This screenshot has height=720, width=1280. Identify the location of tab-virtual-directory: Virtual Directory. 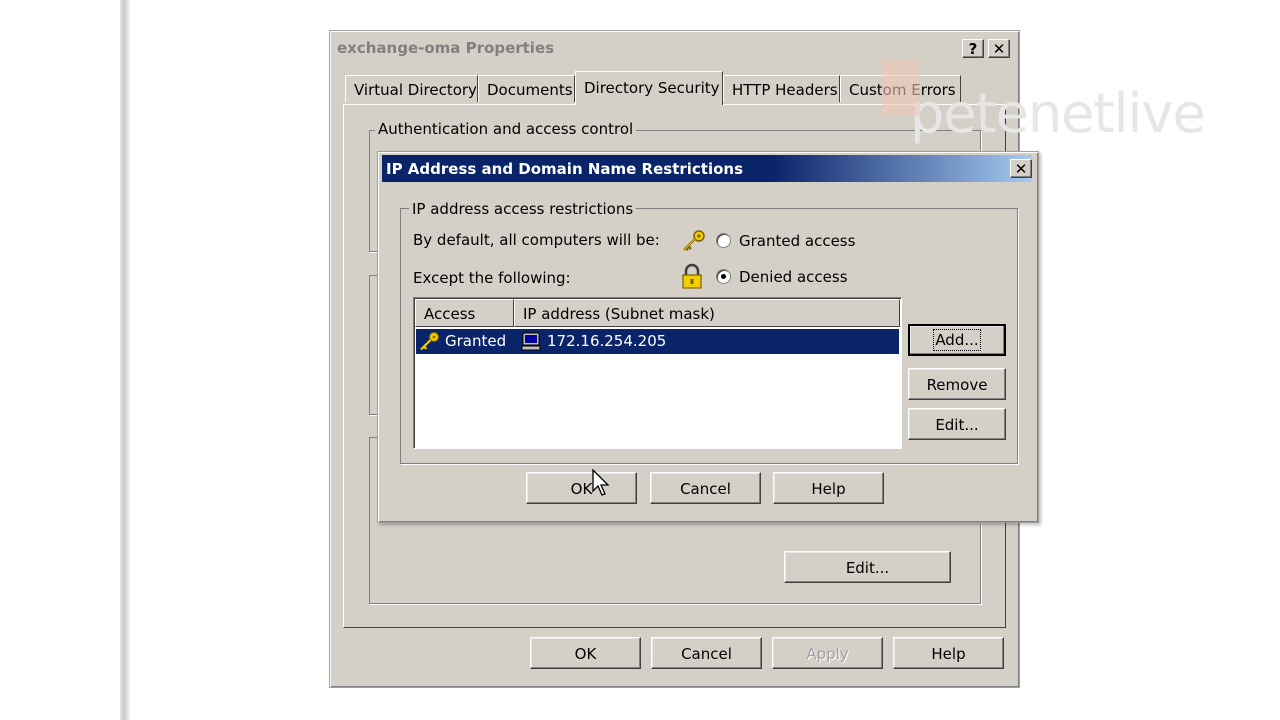
(411, 88).